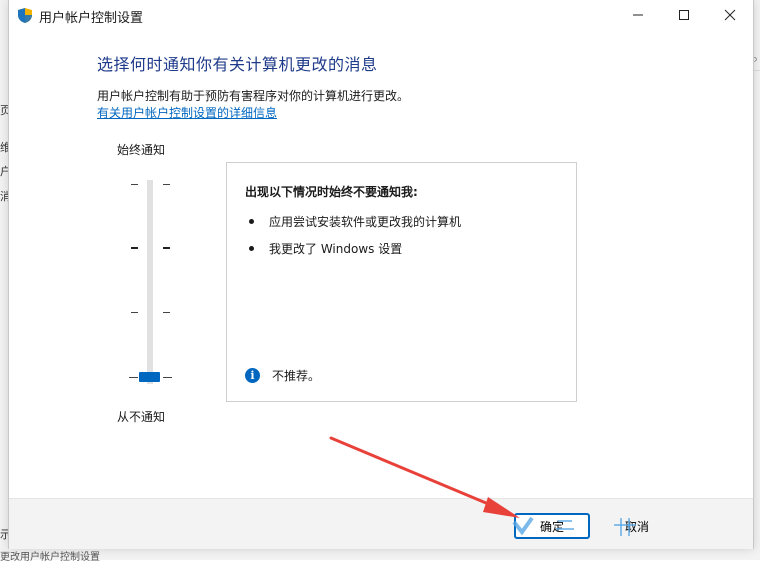 Image resolution: width=760 pixels, height=563 pixels. What do you see at coordinates (141, 417) in the screenshot?
I see `slider-bottom-label: 从不通知` at bounding box center [141, 417].